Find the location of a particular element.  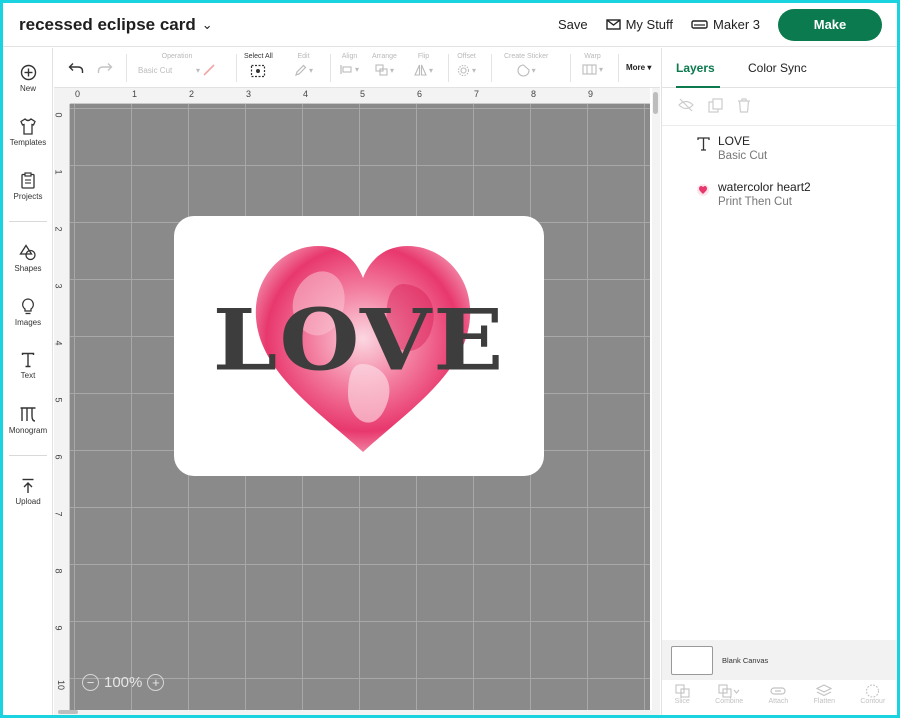

canvas-swatch is located at coordinates (692, 660).